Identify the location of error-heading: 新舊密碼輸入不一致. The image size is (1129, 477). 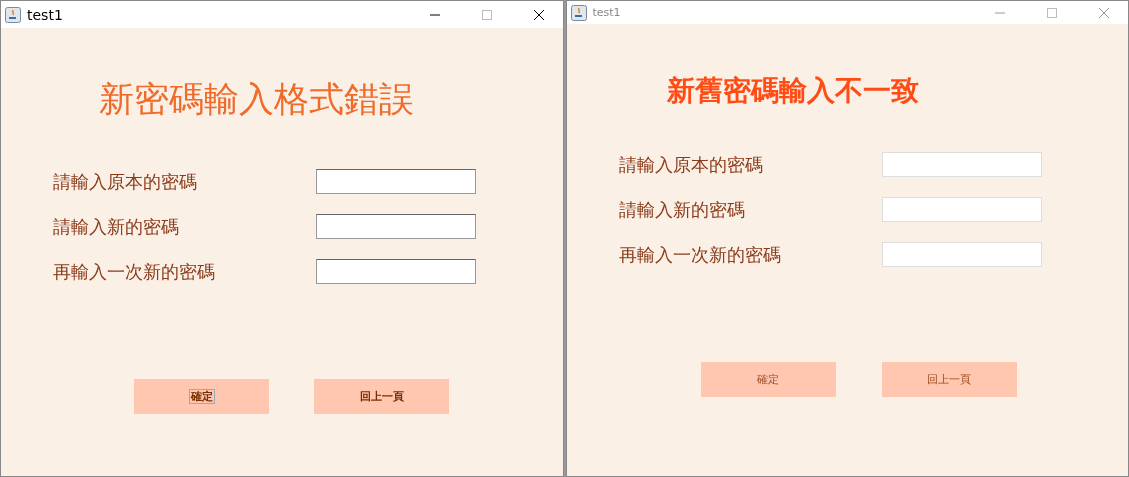
(793, 91).